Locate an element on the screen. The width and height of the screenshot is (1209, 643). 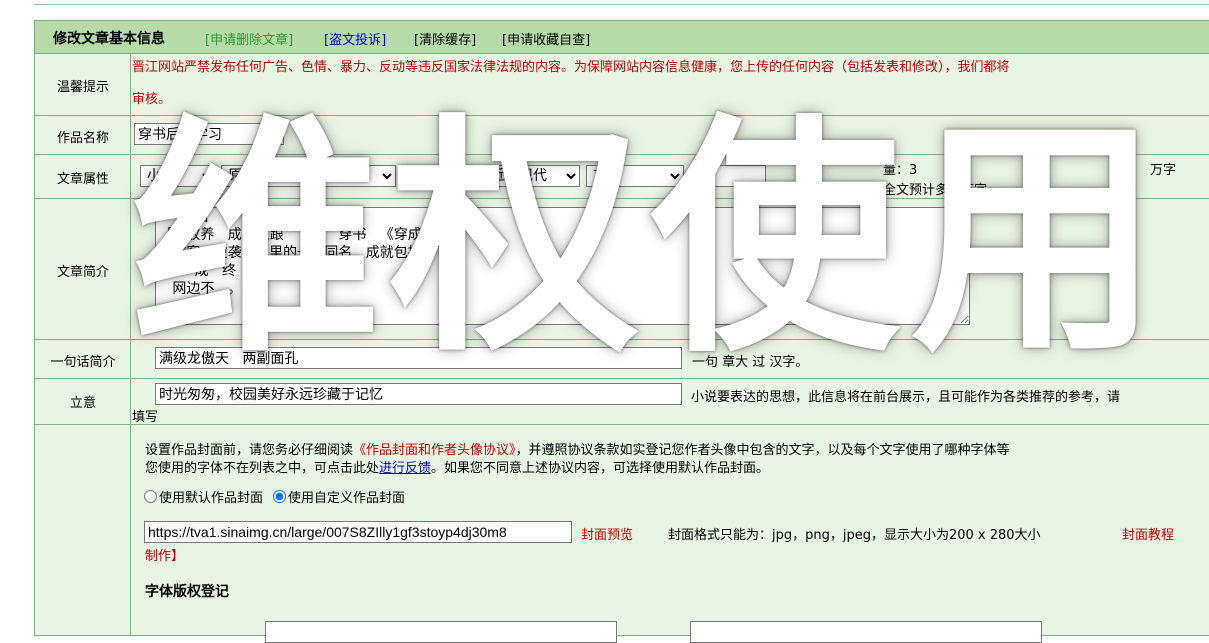
attr-extra-input is located at coordinates (728, 176).